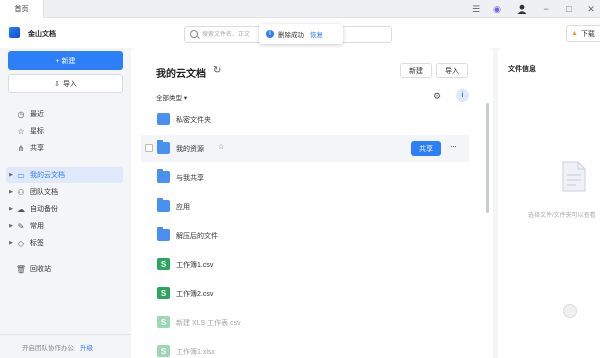 This screenshot has height=358, width=600. Describe the element at coordinates (305, 235) in the screenshot. I see `file-row: 解压后的文件` at that location.